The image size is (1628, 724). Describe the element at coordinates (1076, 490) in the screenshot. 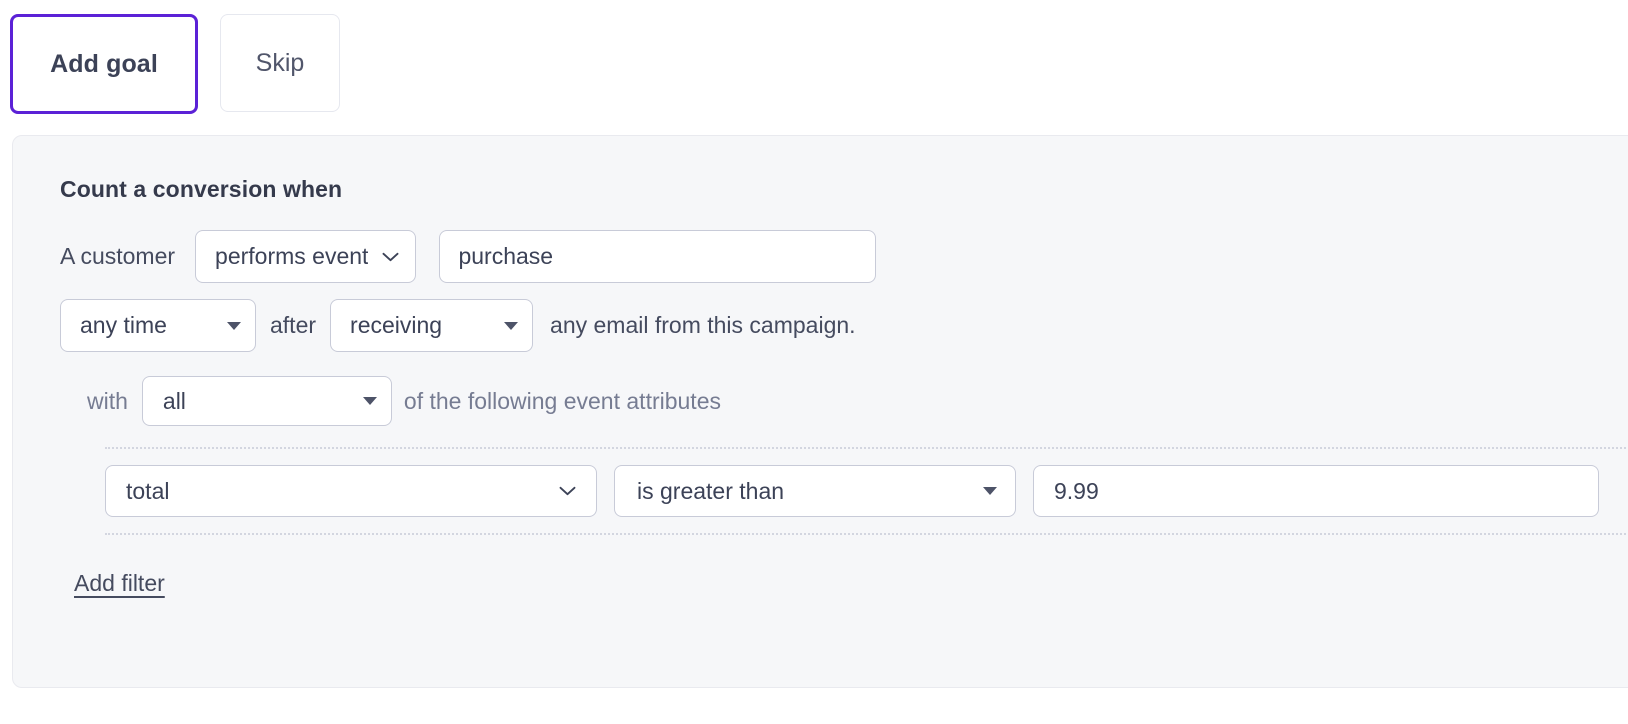

I see `filter-value-input-value: 9.99` at that location.